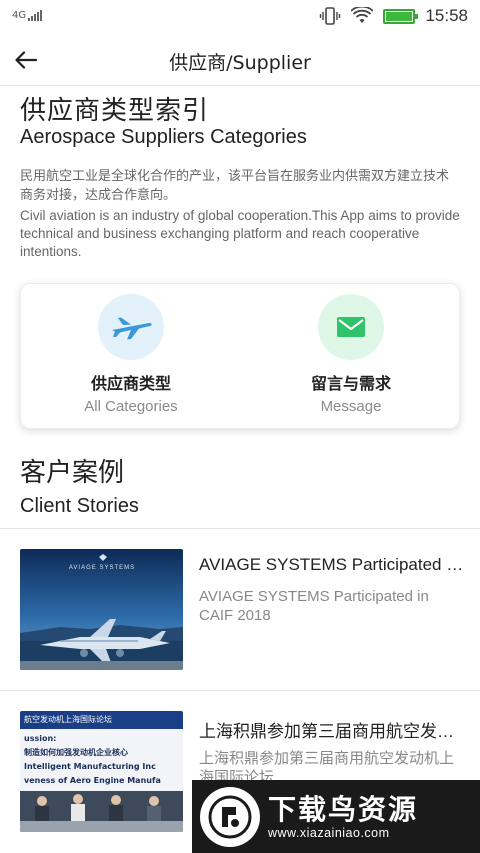 This screenshot has height=853, width=480. I want to click on watermark-url: www.xiazainiao.com, so click(329, 832).